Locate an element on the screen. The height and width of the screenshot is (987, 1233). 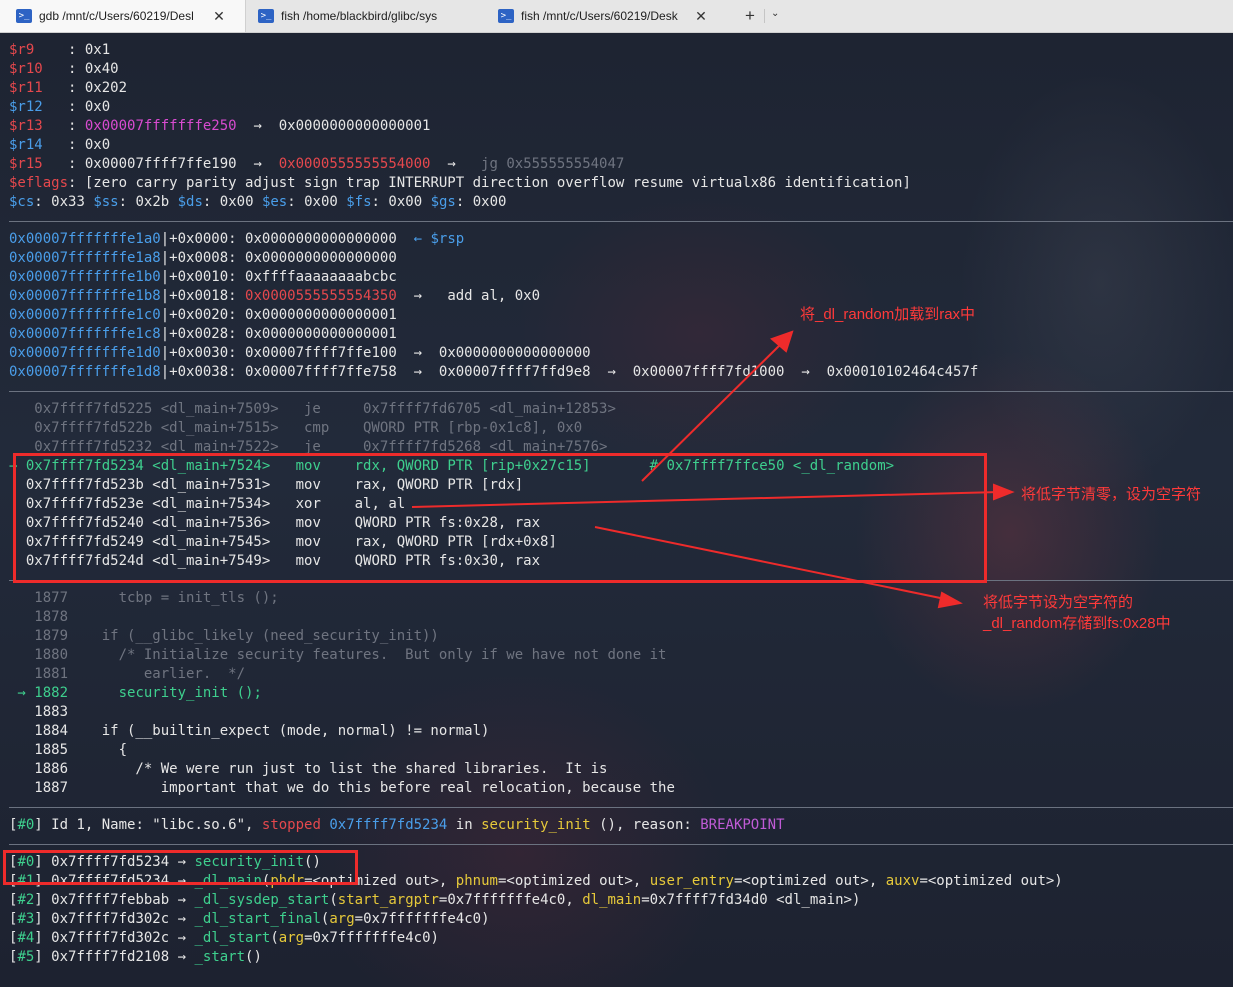
chevron-down-icon: ⌄ is located at coordinates (775, 13).